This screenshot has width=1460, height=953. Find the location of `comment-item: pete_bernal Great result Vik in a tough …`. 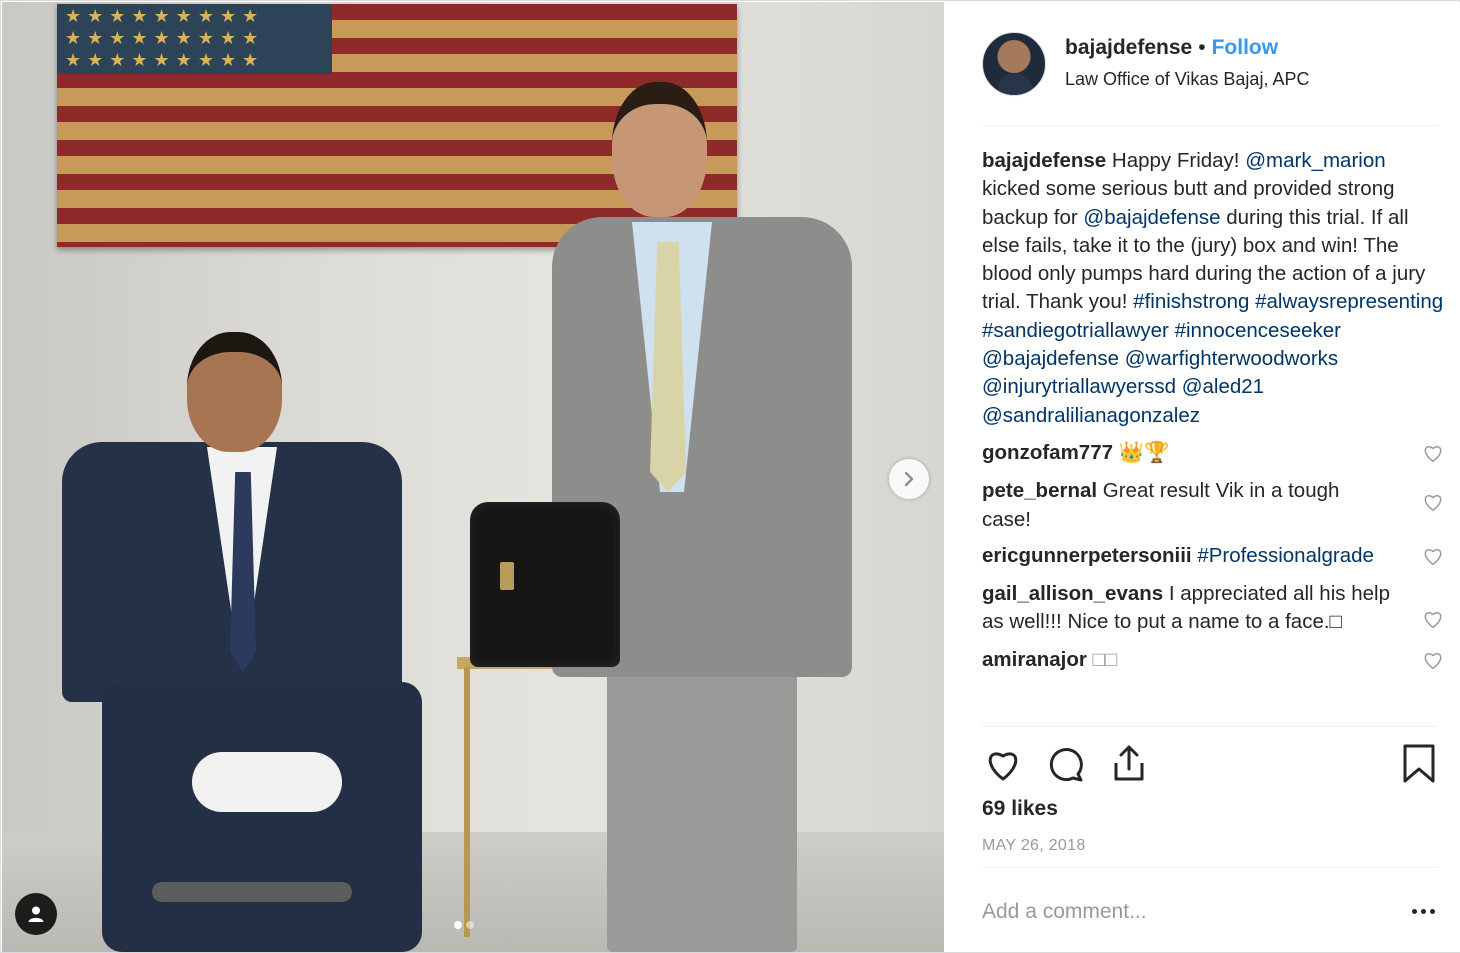

comment-item: pete_bernal Great result Vik in a tough … is located at coordinates (1213, 505).